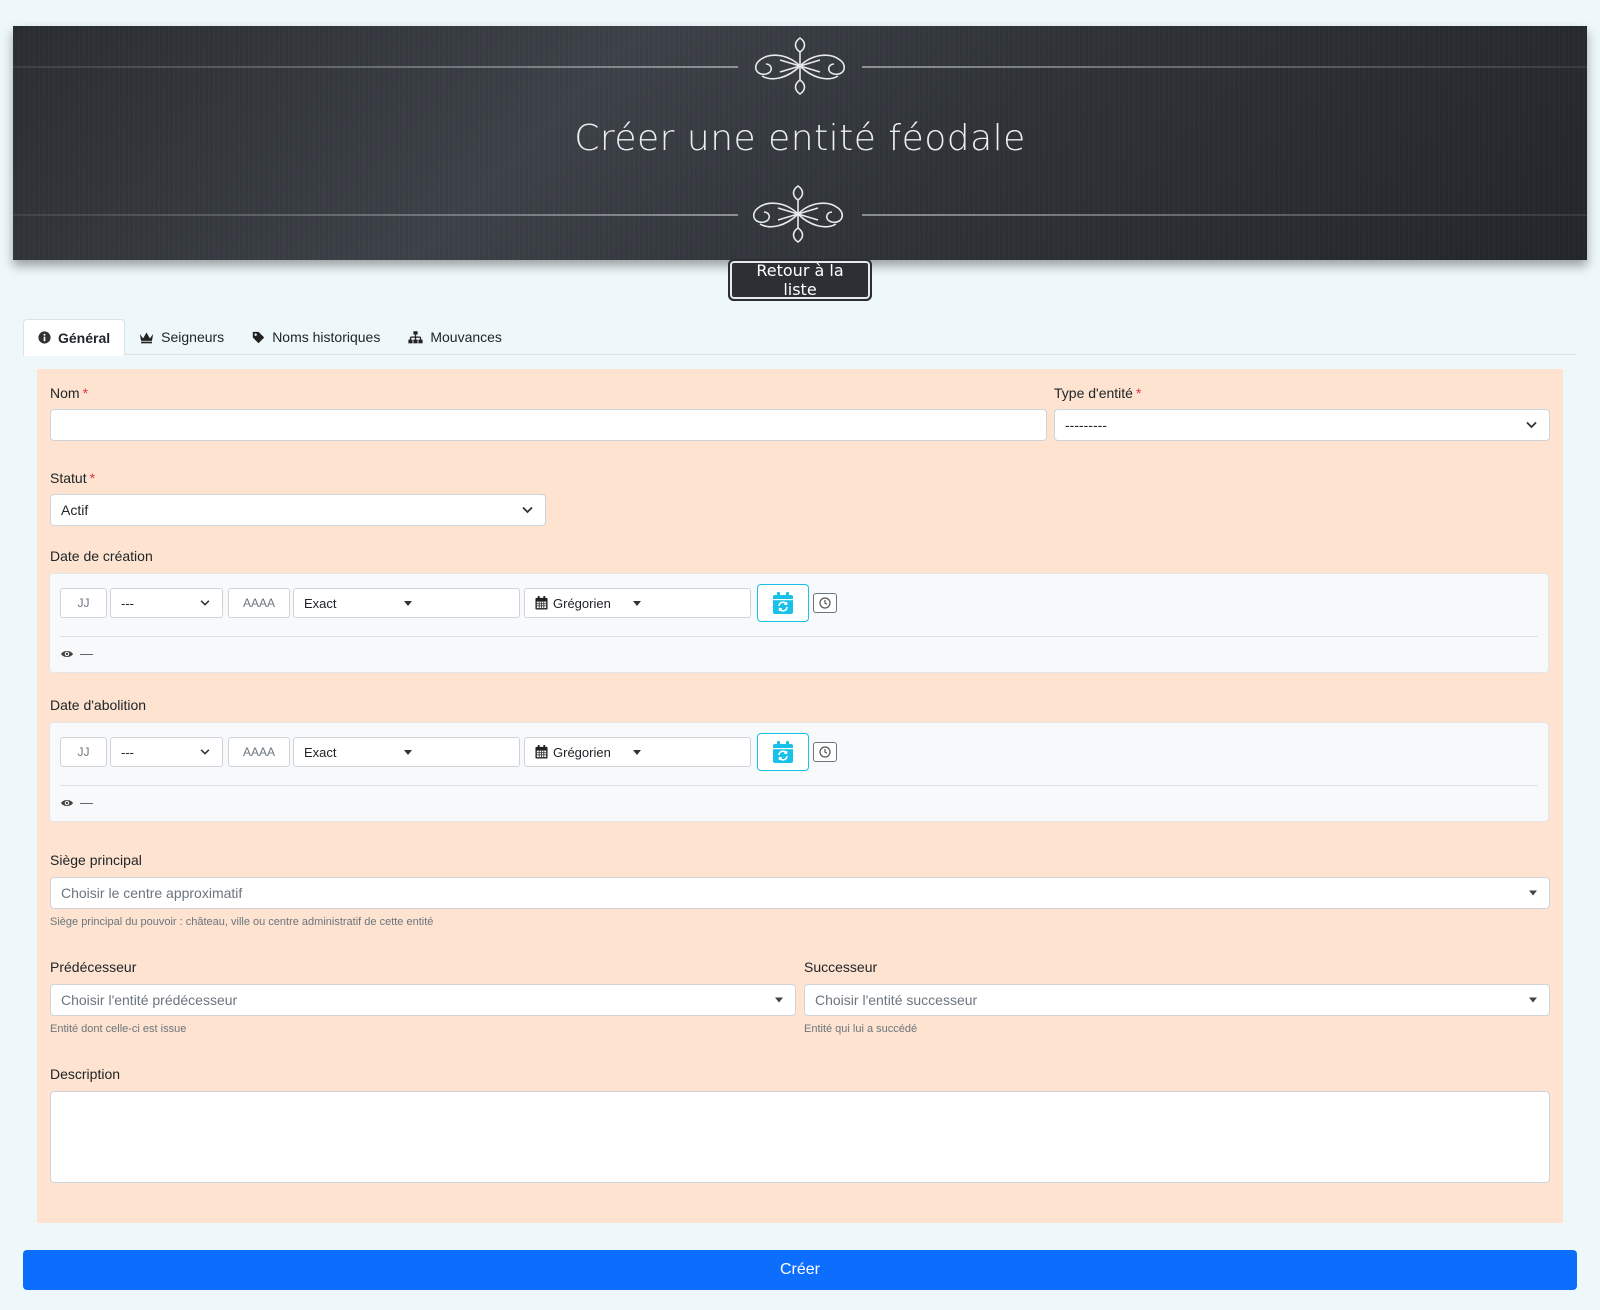  I want to click on tab-general: Général, so click(74, 337).